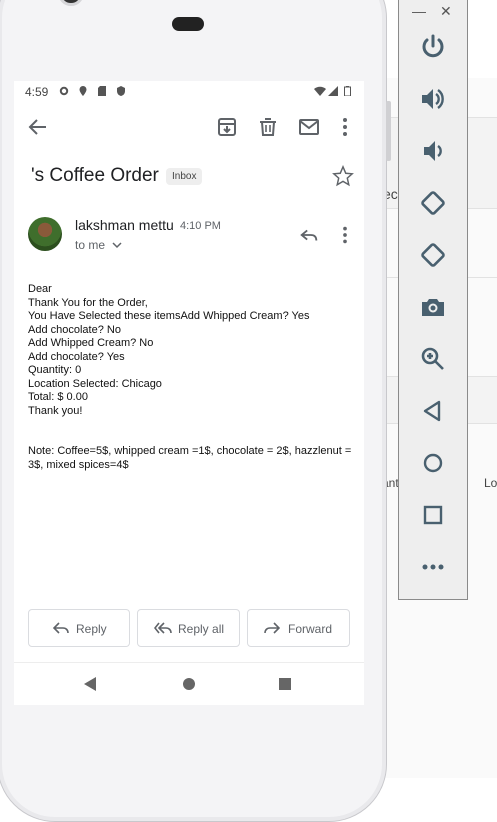 The height and width of the screenshot is (822, 497). What do you see at coordinates (163, 628) in the screenshot?
I see `reply-all-icon` at bounding box center [163, 628].